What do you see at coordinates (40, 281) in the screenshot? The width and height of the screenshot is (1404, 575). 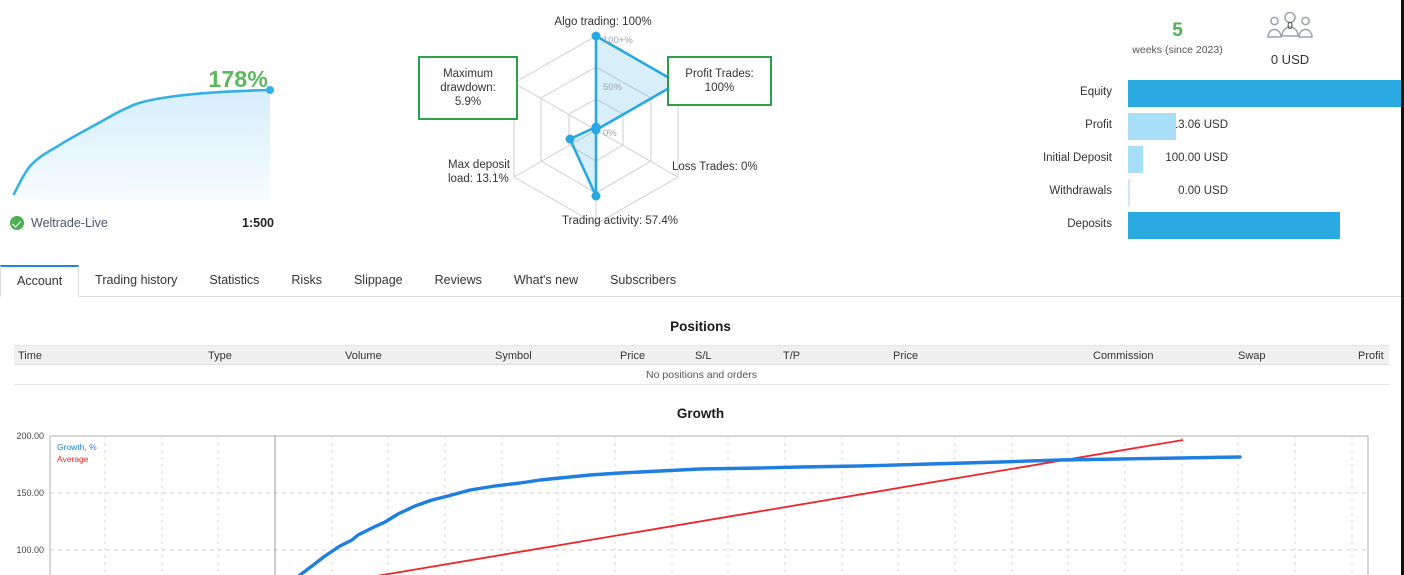 I see `tab-account: Account` at bounding box center [40, 281].